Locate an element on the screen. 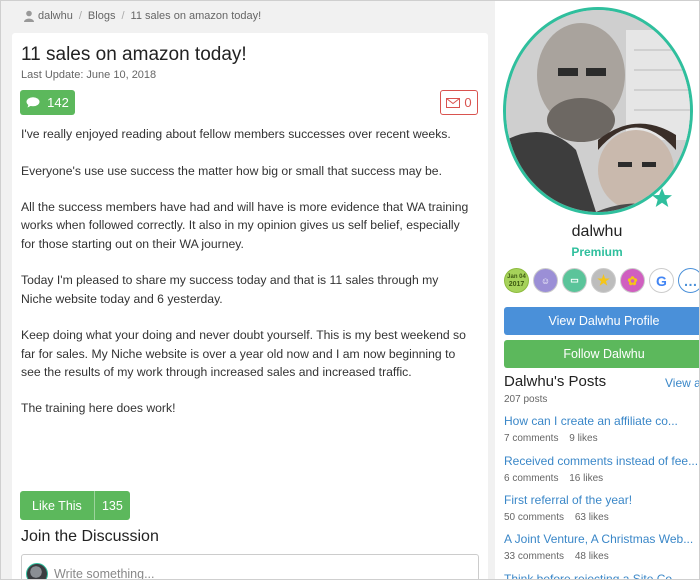  like-button: Like This 135 is located at coordinates (75, 505).